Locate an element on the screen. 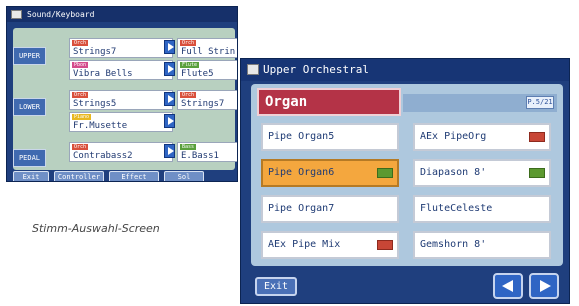  tone-button-7: AEx Pipe Mix is located at coordinates (330, 245).